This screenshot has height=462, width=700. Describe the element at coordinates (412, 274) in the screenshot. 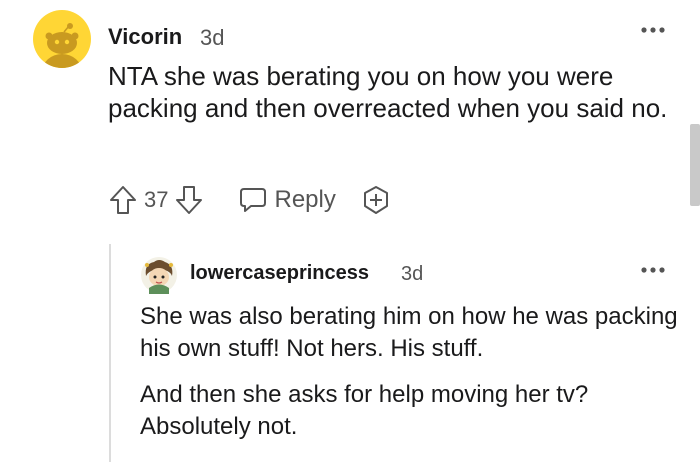

I see `reply-timestamp: 3d` at that location.